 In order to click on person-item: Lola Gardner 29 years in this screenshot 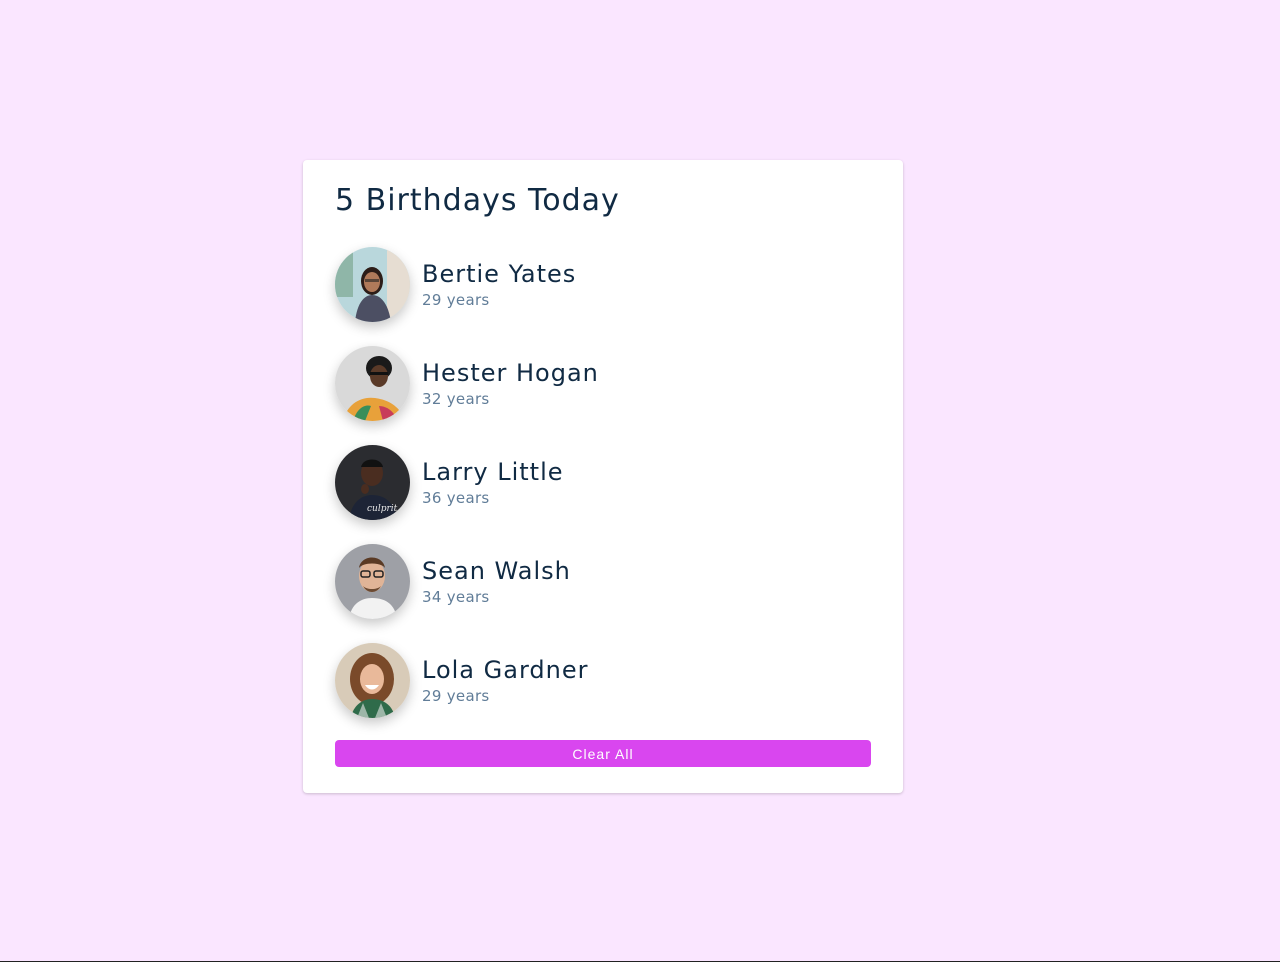, I will do `click(603, 680)`.